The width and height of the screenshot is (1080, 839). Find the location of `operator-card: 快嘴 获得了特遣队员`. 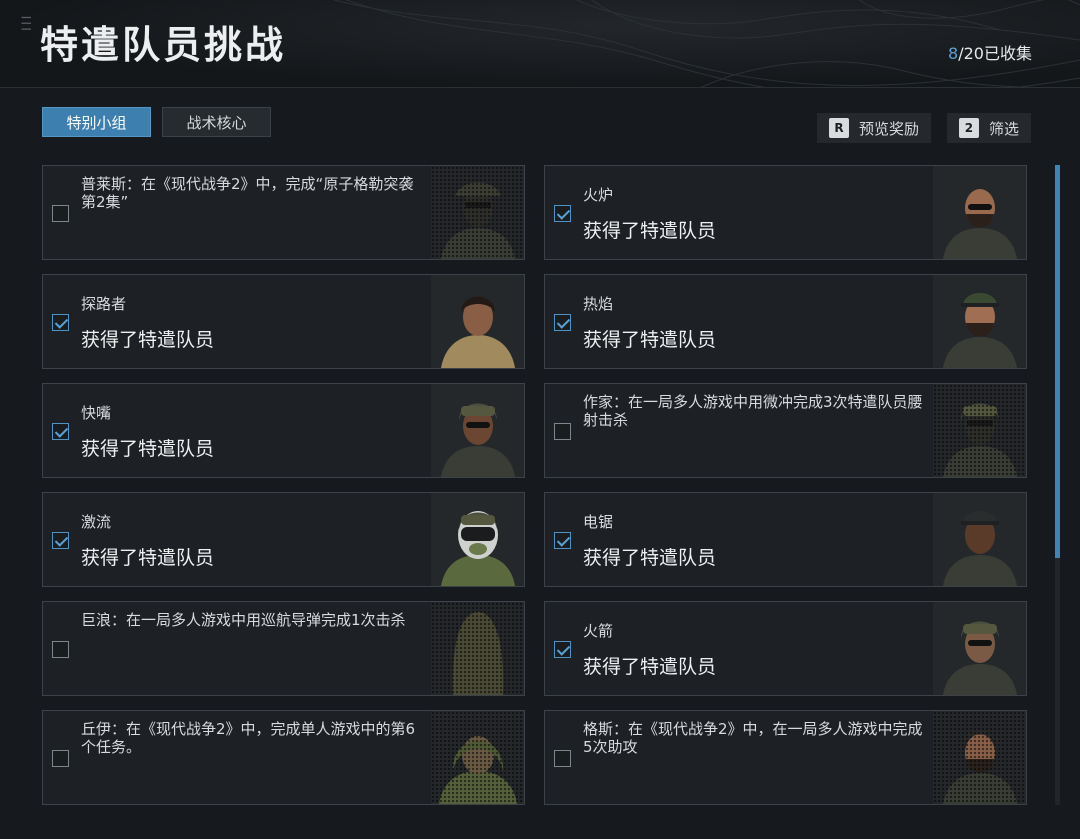

operator-card: 快嘴 获得了特遣队员 is located at coordinates (283, 430).